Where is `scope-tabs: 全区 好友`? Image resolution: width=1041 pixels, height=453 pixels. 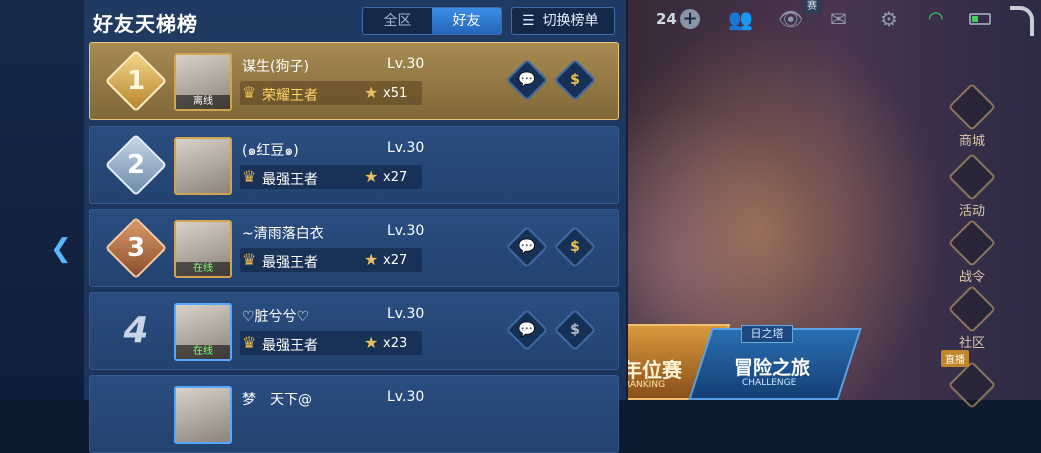
scope-tabs: 全区 好友 is located at coordinates (432, 21).